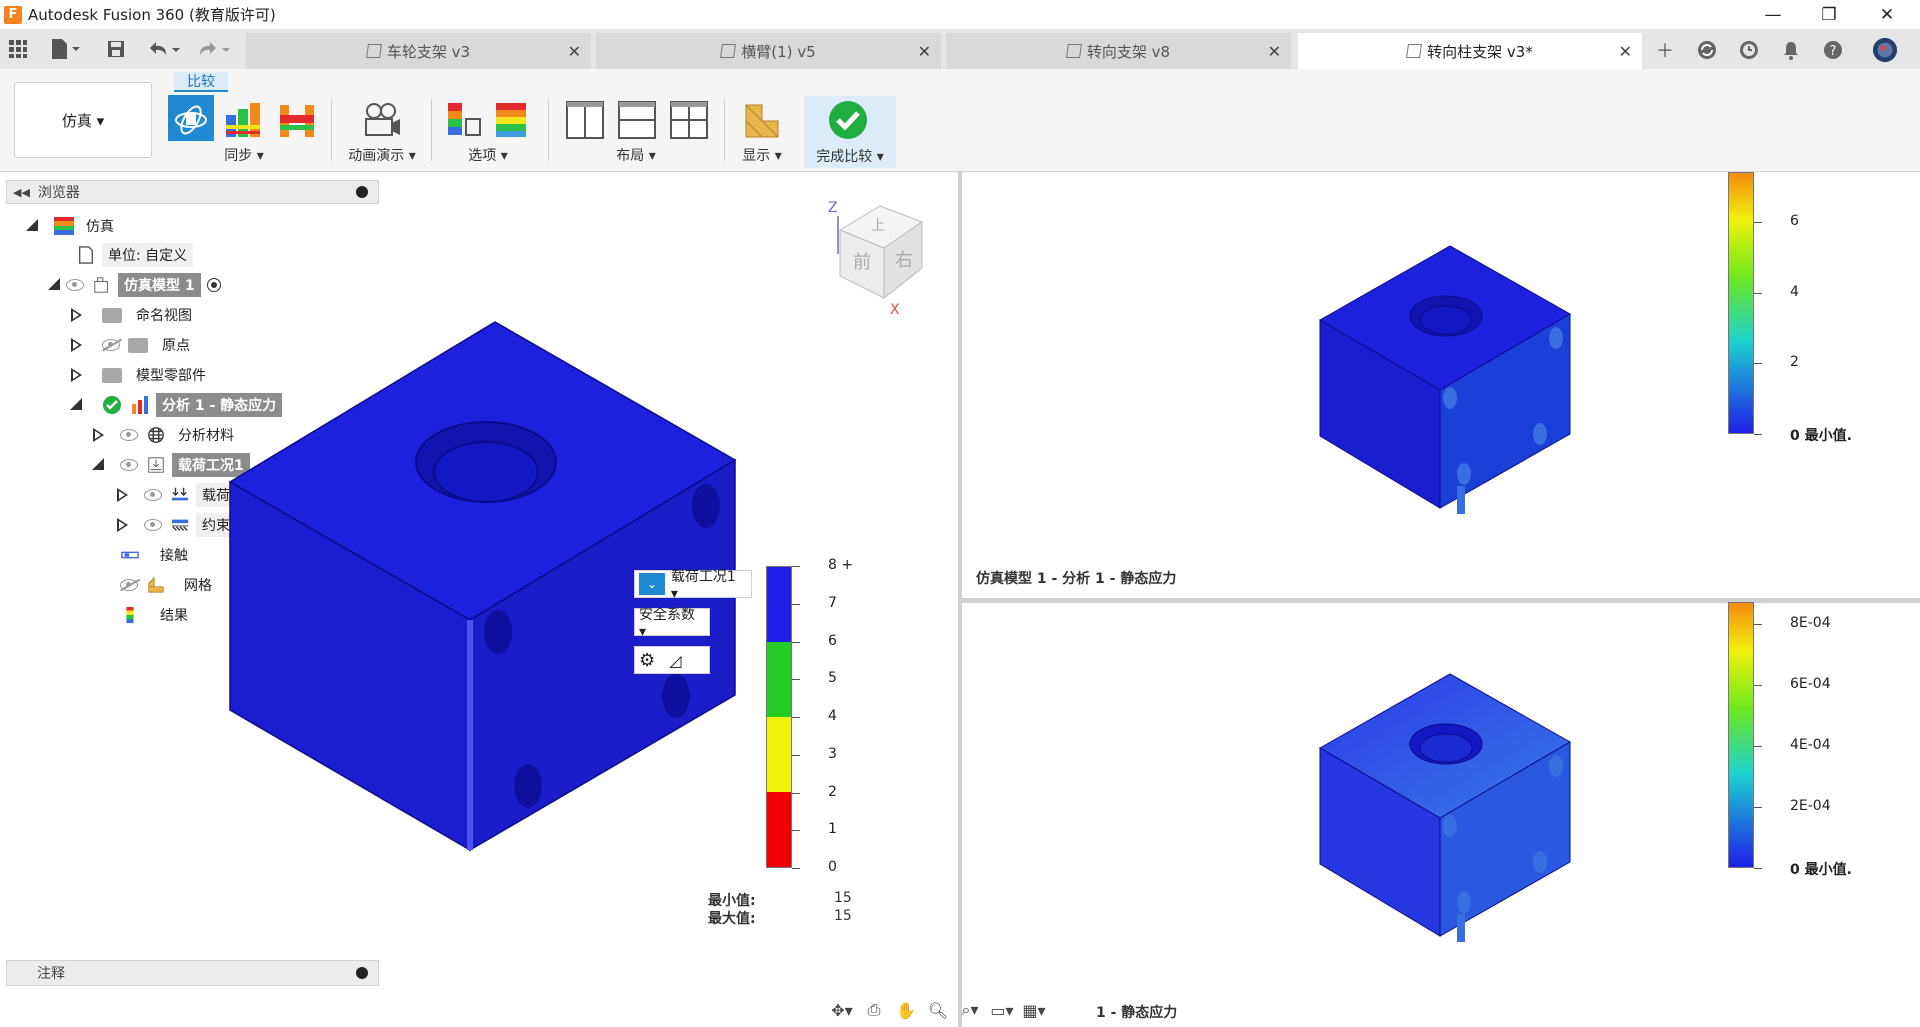 The width and height of the screenshot is (1920, 1027). I want to click on sync-group-label: 同步 ▾, so click(244, 155).